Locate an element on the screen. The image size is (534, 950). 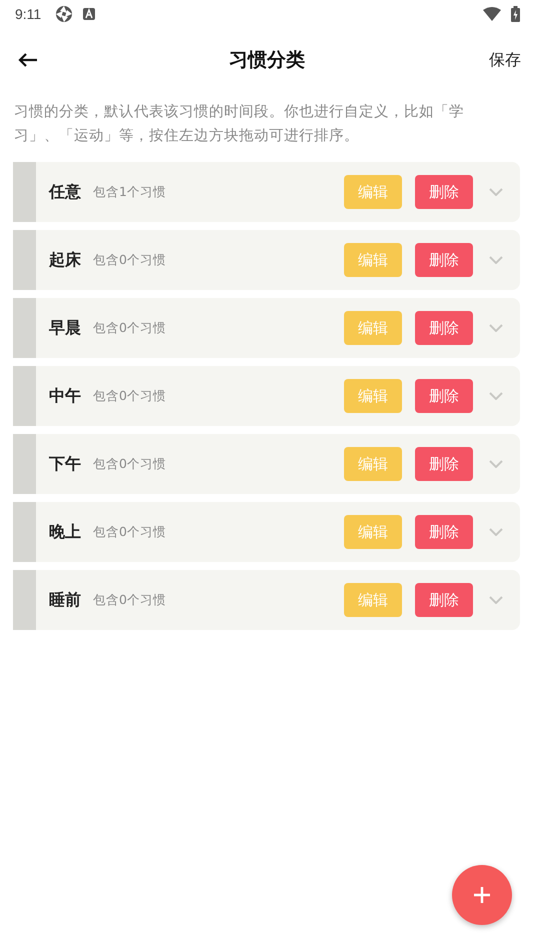
back-arrow-icon is located at coordinates (28, 60).